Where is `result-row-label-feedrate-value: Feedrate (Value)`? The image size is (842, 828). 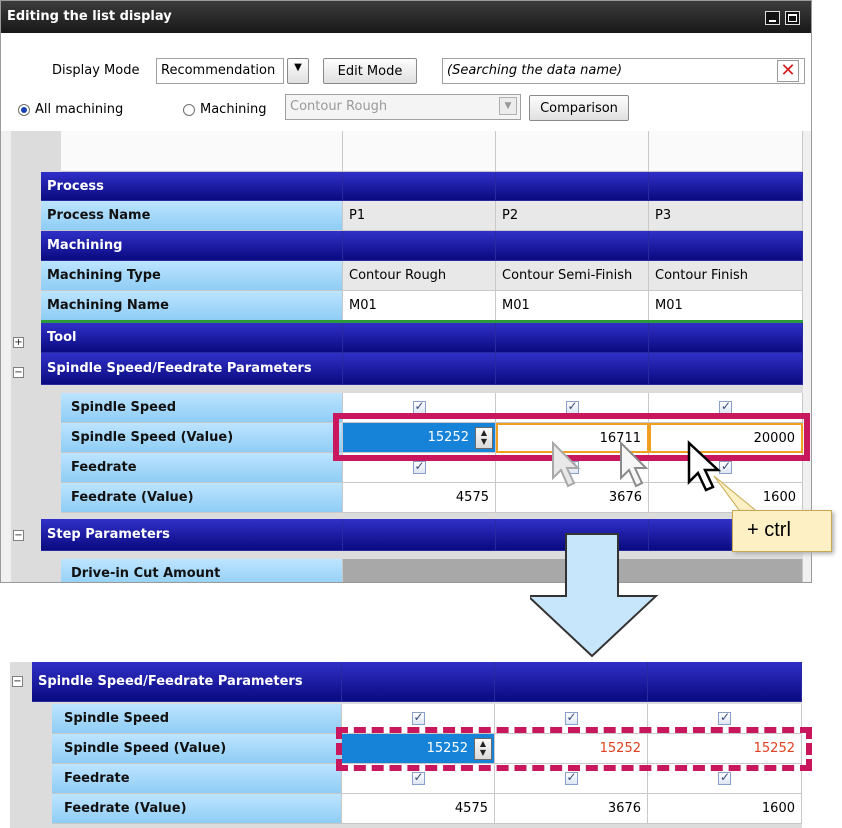
result-row-label-feedrate-value: Feedrate (Value) is located at coordinates (197, 809).